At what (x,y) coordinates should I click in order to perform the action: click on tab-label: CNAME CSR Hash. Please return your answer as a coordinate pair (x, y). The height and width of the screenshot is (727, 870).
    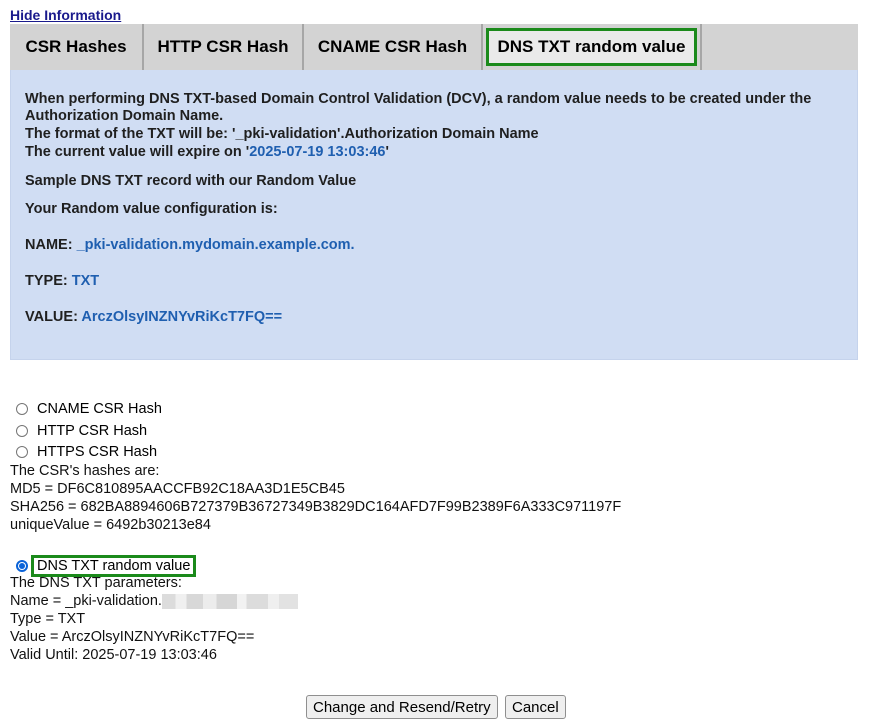
    Looking at the image, I should click on (392, 46).